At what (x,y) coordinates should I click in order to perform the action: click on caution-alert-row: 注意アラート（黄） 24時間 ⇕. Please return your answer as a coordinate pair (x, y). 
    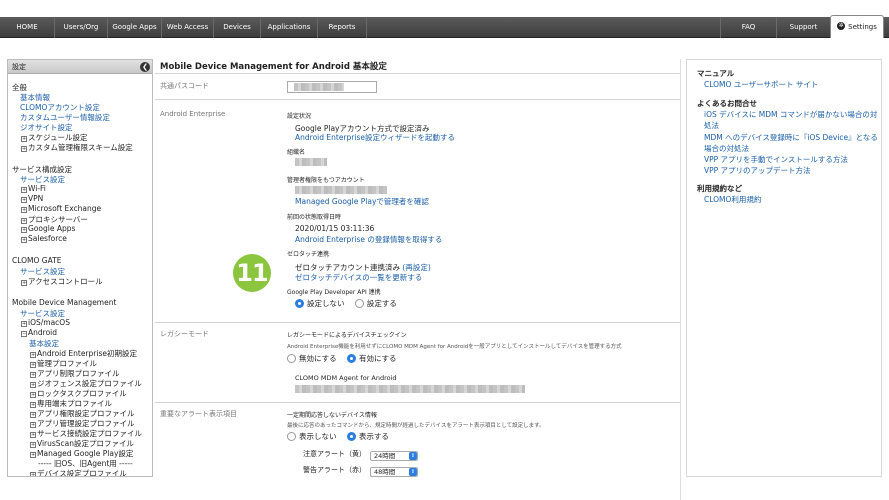
    Looking at the image, I should click on (360, 455).